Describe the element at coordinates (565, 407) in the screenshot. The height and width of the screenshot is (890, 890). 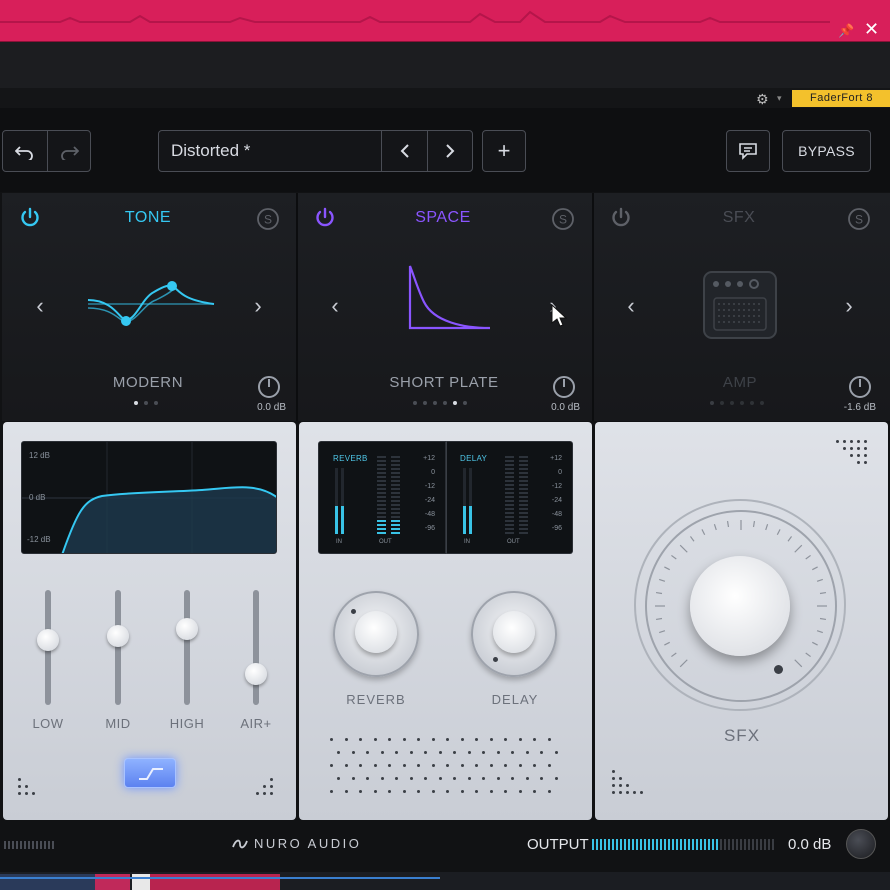
I see `space-gain-value: 0.0 dB` at that location.